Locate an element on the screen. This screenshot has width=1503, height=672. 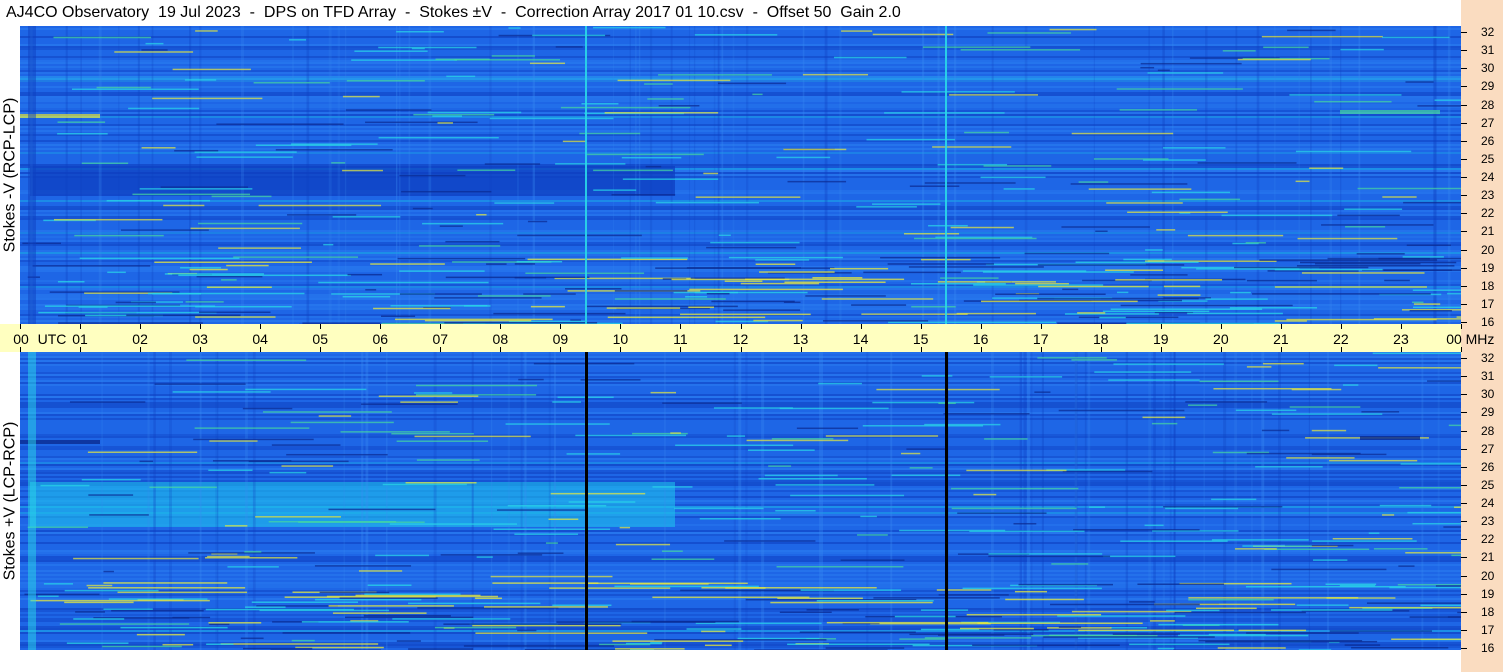
time-tick-label: 12 is located at coordinates (740, 339).